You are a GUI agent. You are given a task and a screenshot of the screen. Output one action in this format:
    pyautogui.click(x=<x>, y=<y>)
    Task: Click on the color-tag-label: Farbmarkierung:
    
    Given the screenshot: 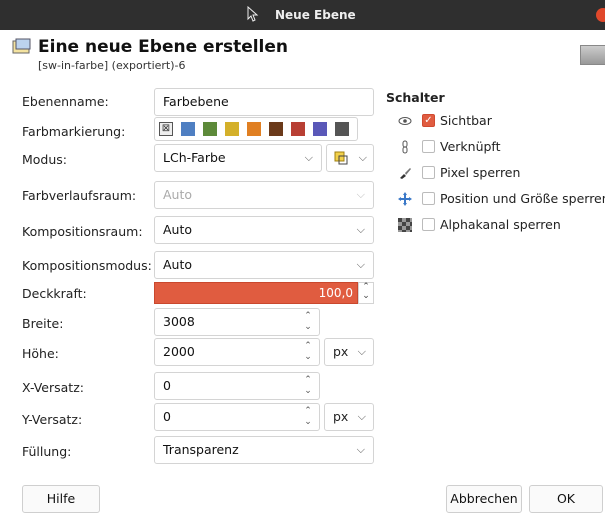 What is the action you would take?
    pyautogui.click(x=74, y=131)
    